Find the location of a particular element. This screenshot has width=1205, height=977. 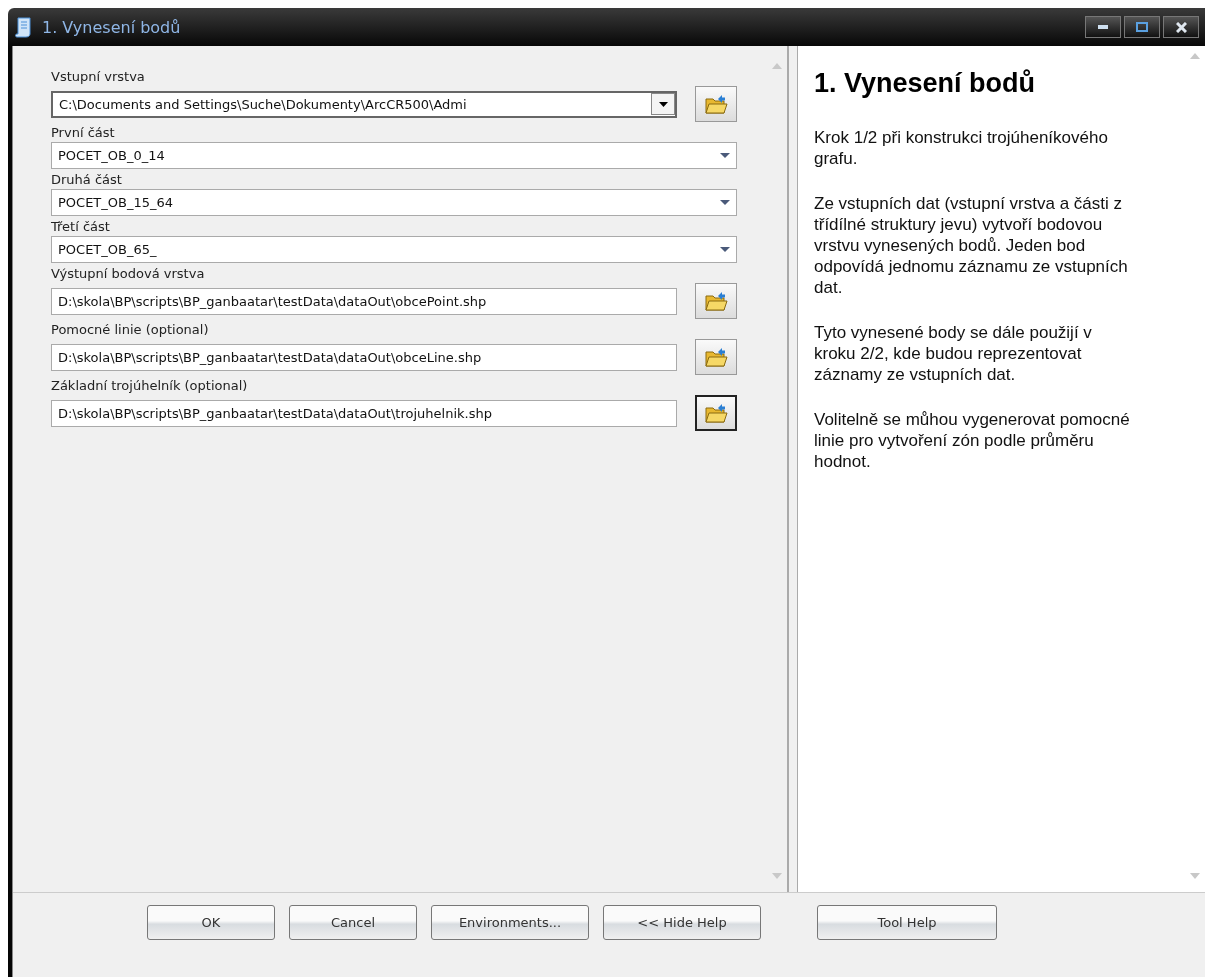

help-paragraph: Krok 1/2 při konstrukci trojúheníkového grafu. is located at coordinates (961, 148).